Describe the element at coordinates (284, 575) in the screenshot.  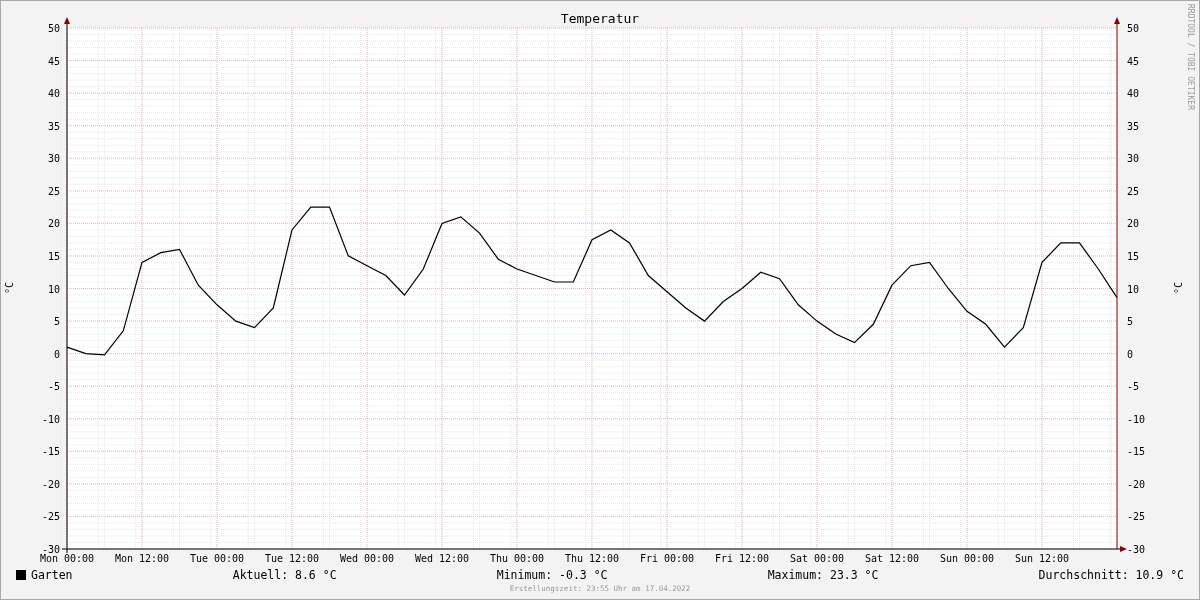
I see `statistic-text: Aktuell: 8.6 °C` at that location.